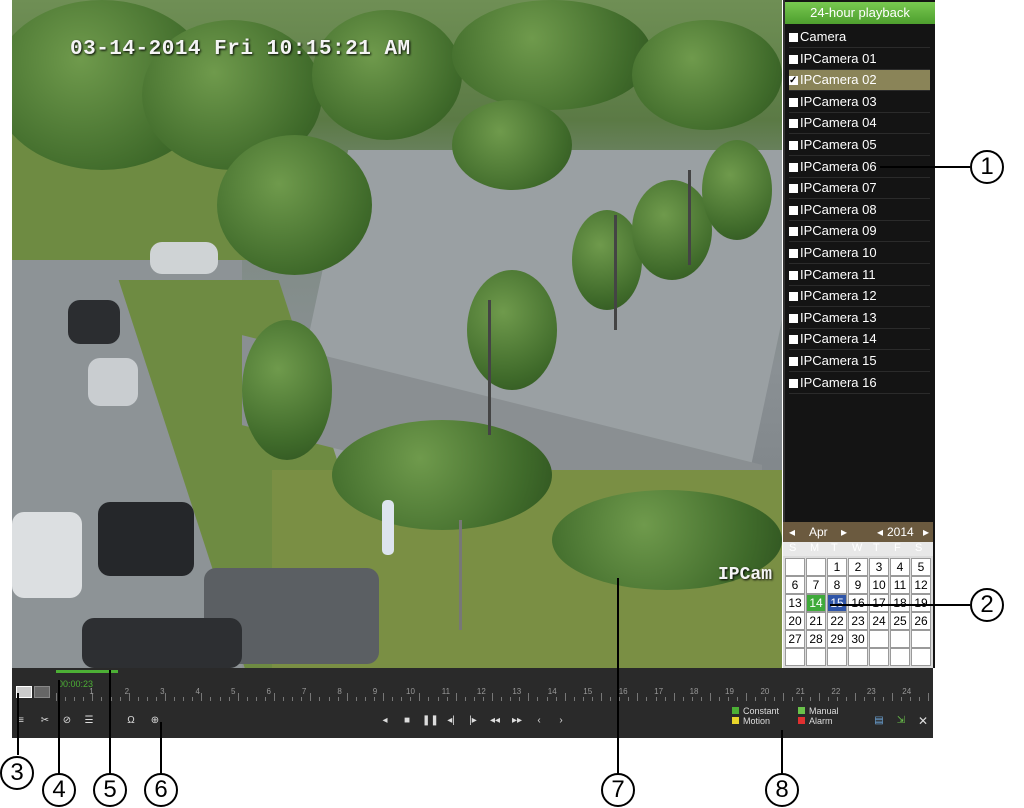 The image size is (1024, 808). What do you see at coordinates (879, 567) in the screenshot?
I see `calendar-day: 3` at bounding box center [879, 567].